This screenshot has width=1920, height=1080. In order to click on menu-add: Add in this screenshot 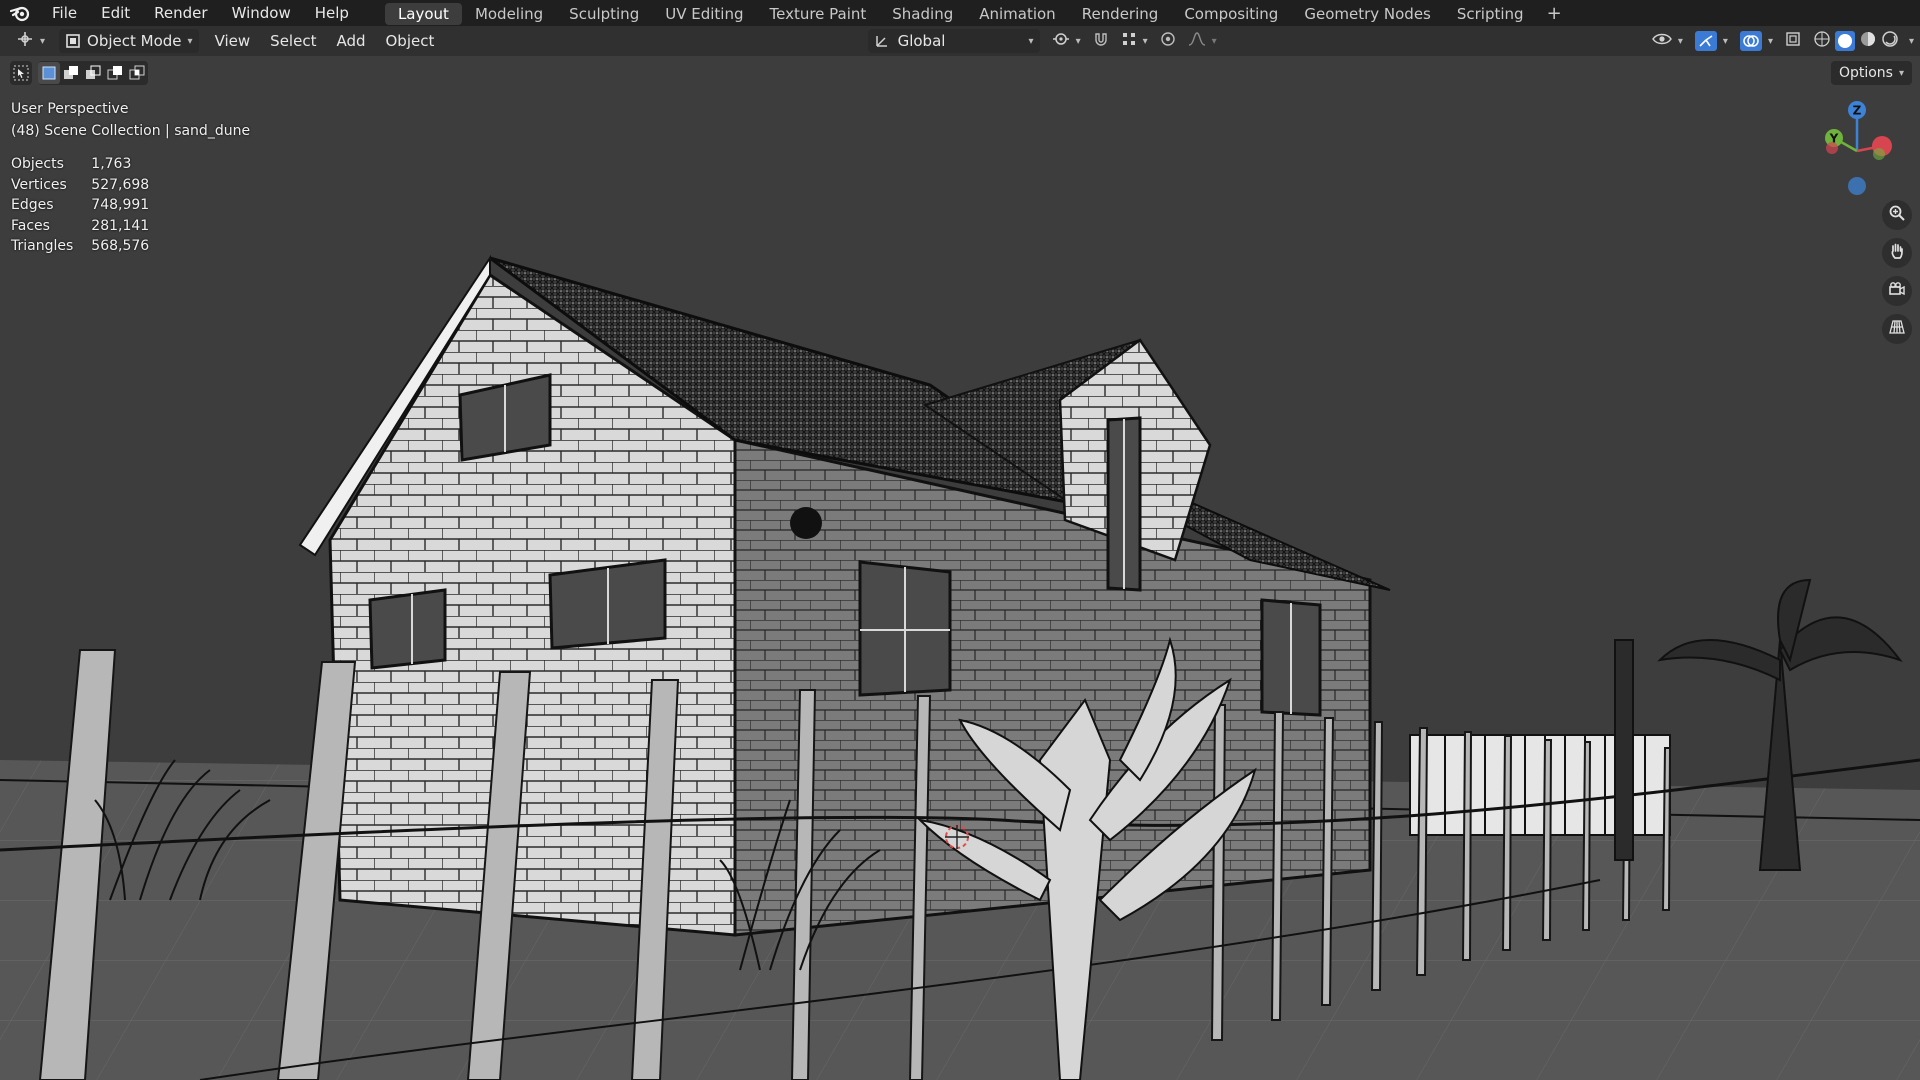, I will do `click(350, 41)`.